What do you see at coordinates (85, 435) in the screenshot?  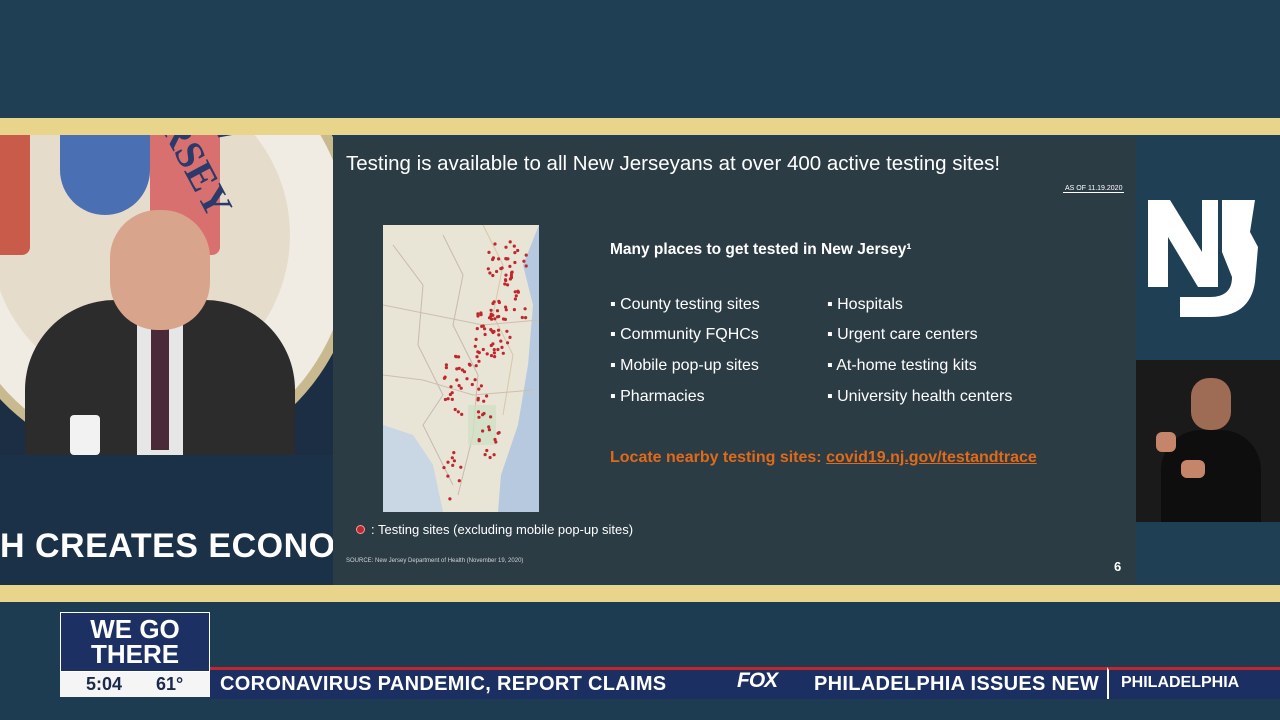 I see `pill-bottle` at bounding box center [85, 435].